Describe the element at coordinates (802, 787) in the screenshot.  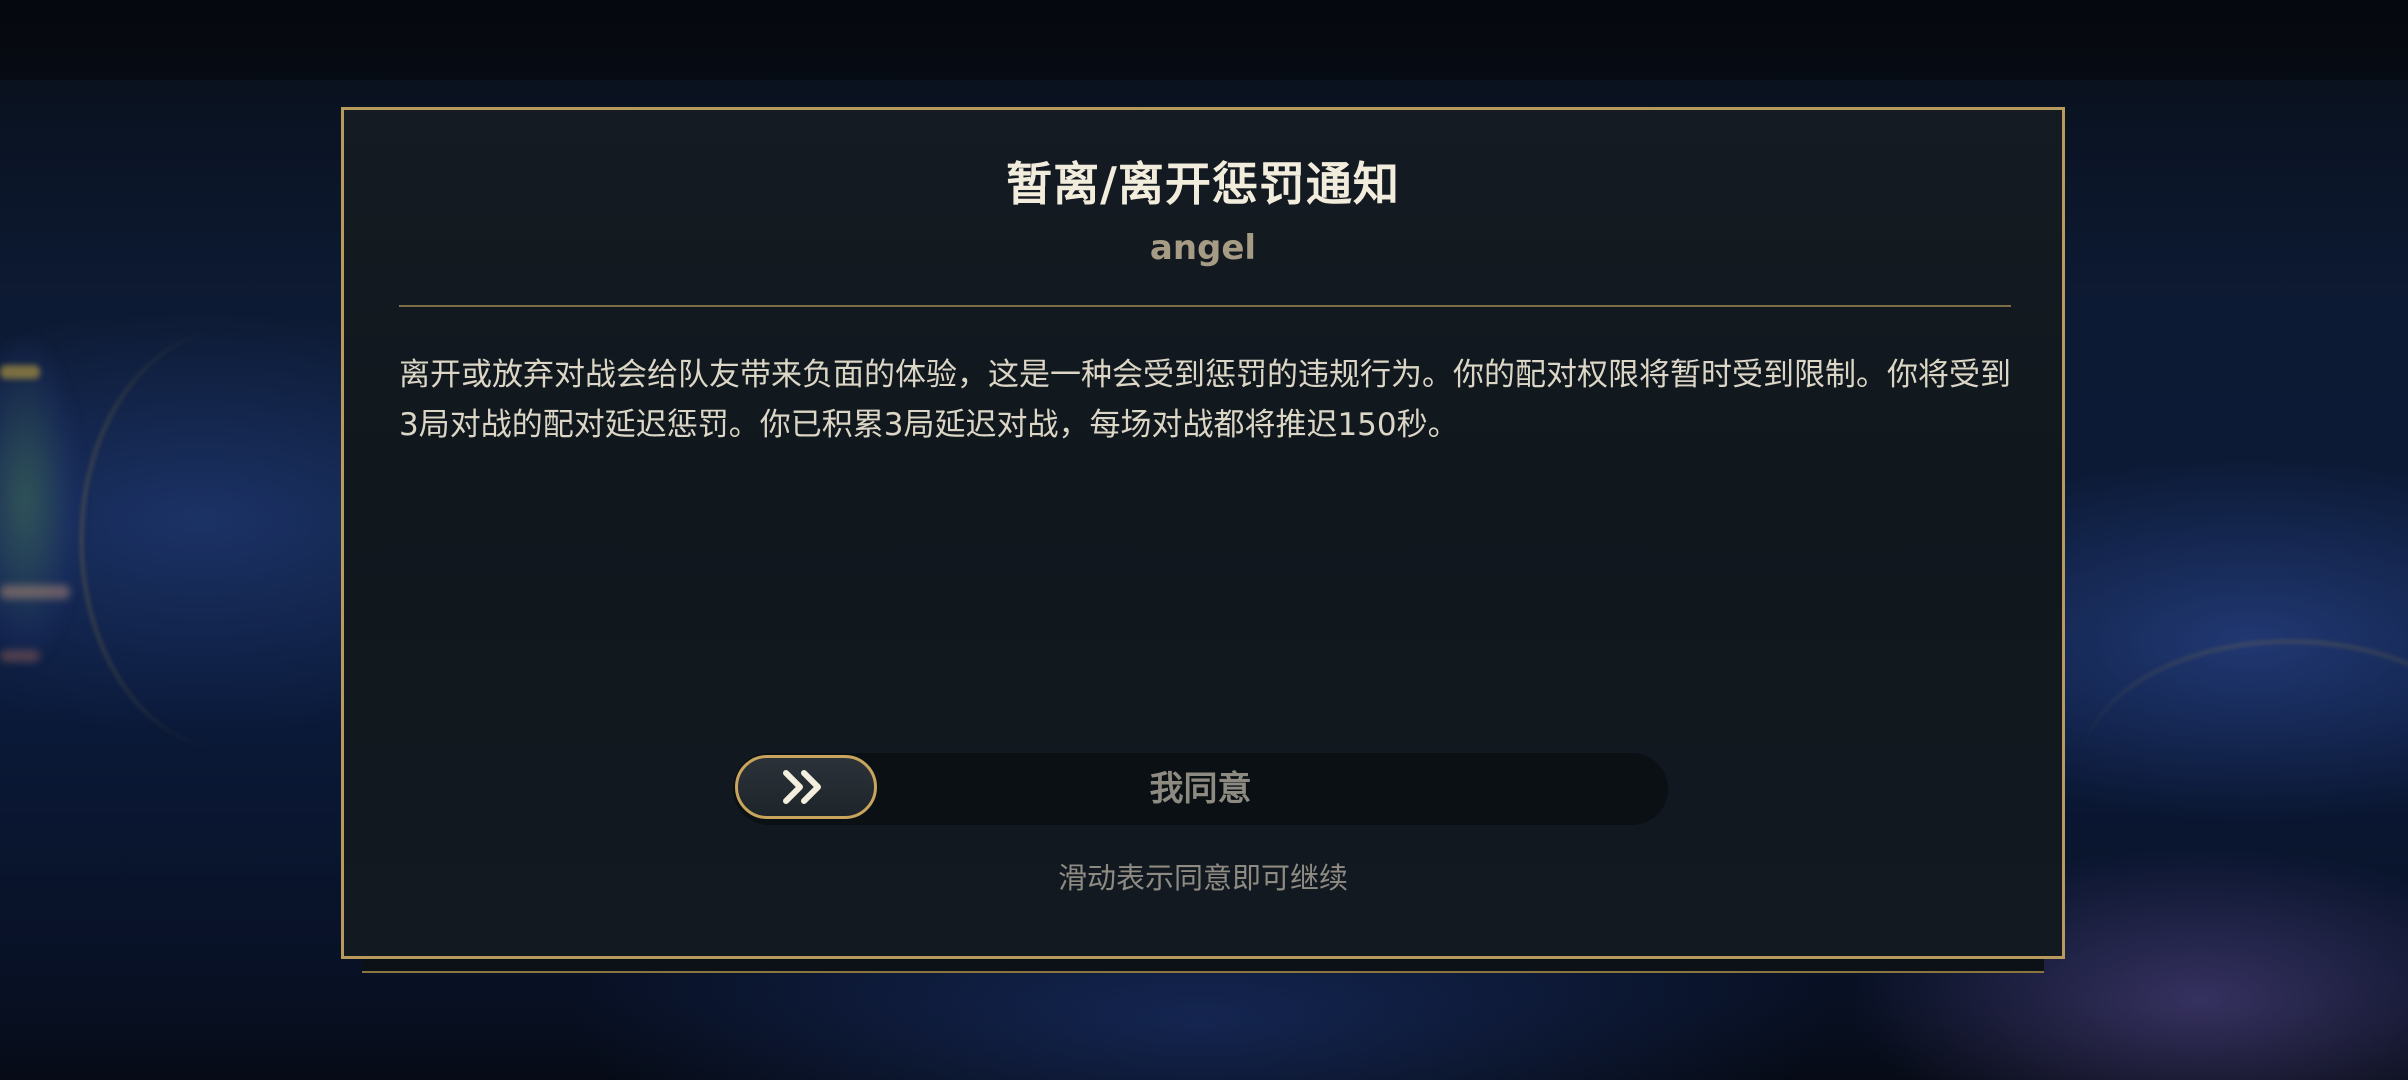
I see `double-chevron-right-icon` at that location.